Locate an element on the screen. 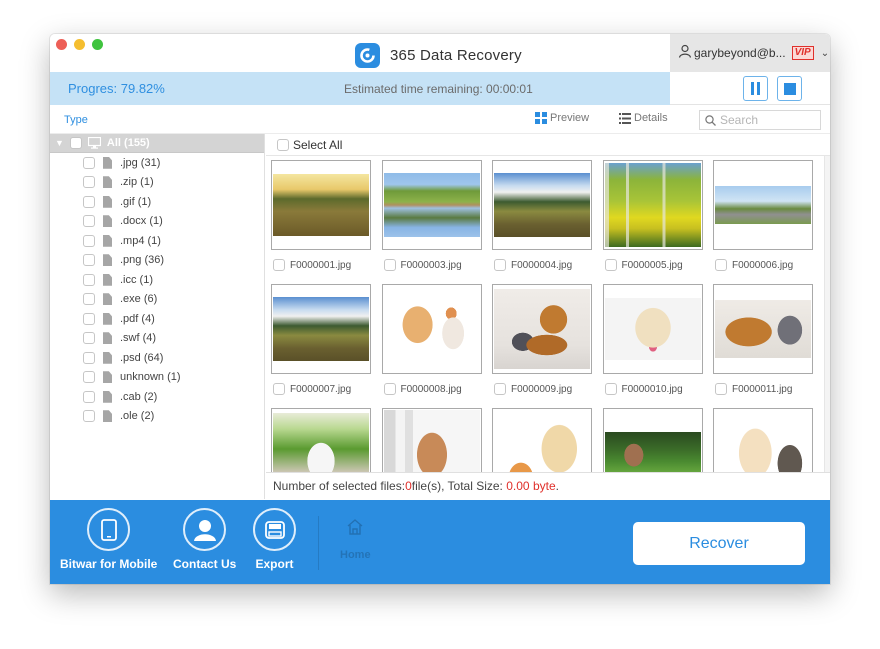 The width and height of the screenshot is (880, 649). tree-item: .png (36) is located at coordinates (157, 261).